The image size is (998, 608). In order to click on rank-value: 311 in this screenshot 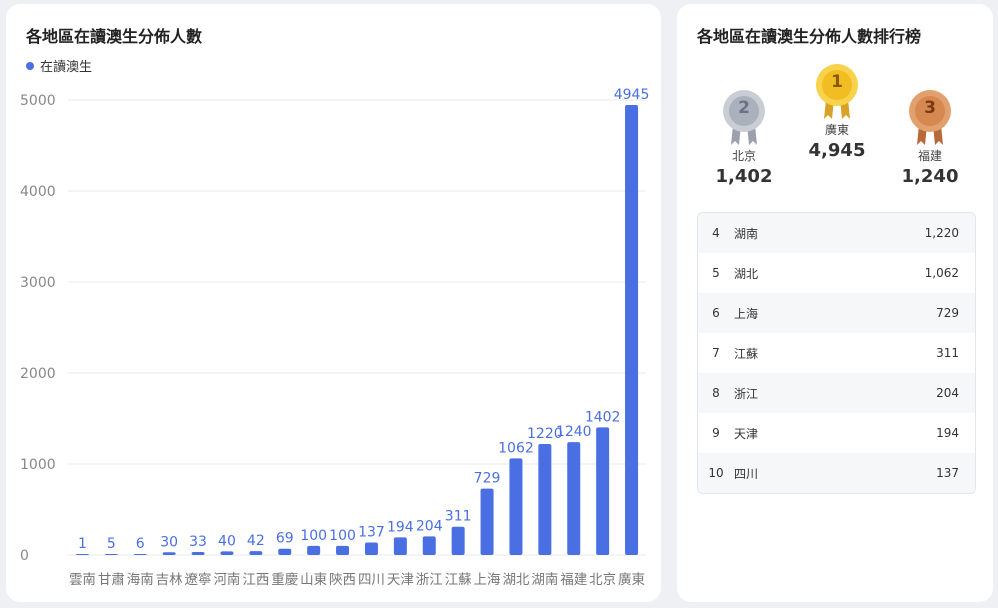, I will do `click(947, 353)`.